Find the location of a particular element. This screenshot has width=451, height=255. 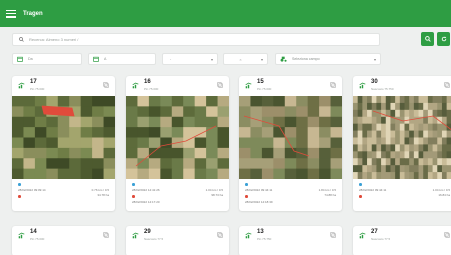

flight-card: 29 Nascosto 77.5 is located at coordinates (177, 240).